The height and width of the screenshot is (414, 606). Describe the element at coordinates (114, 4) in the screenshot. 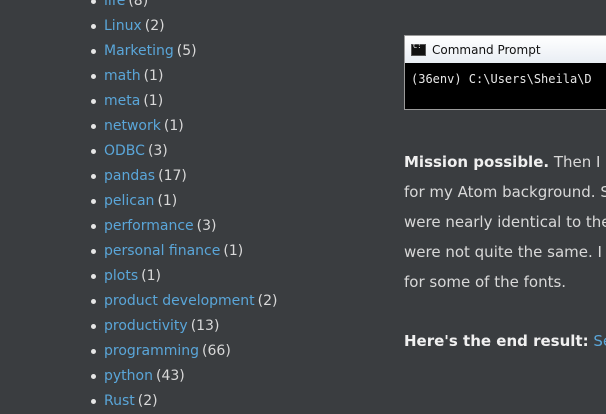

I see `tag-link-life: life` at that location.